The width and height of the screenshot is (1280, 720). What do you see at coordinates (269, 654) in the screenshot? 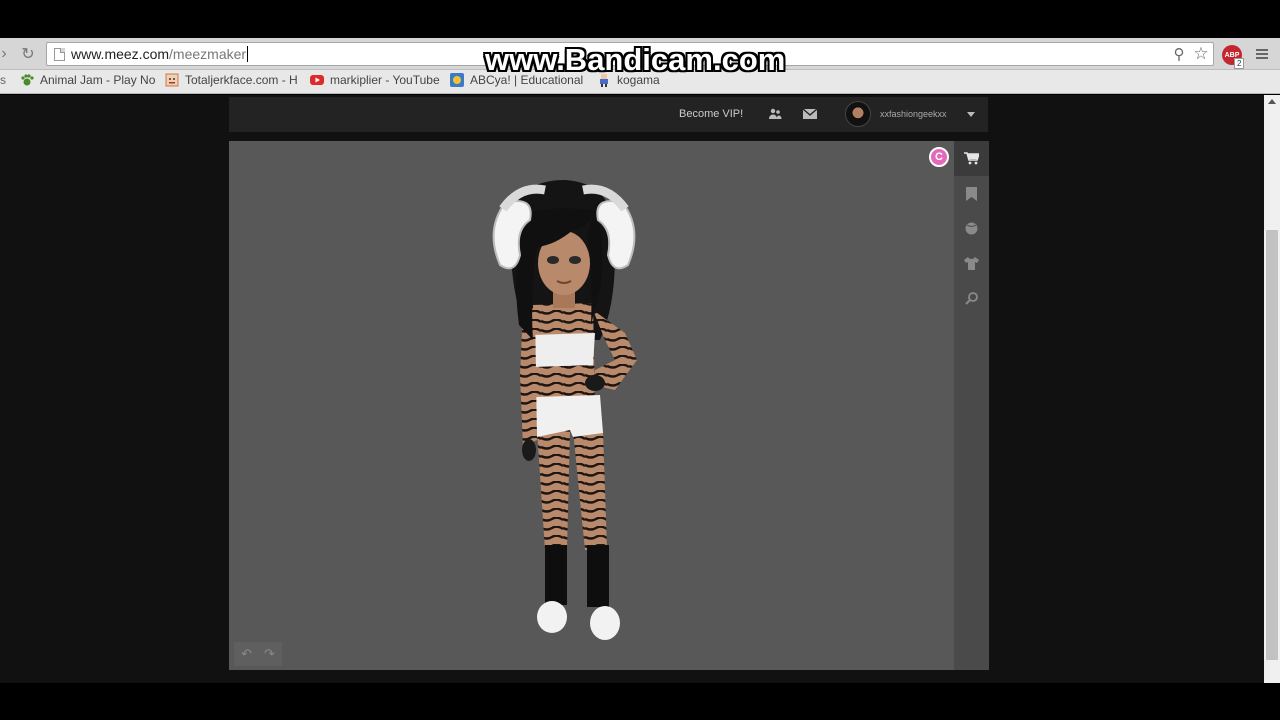
I see `redo-icon: ↷` at bounding box center [269, 654].